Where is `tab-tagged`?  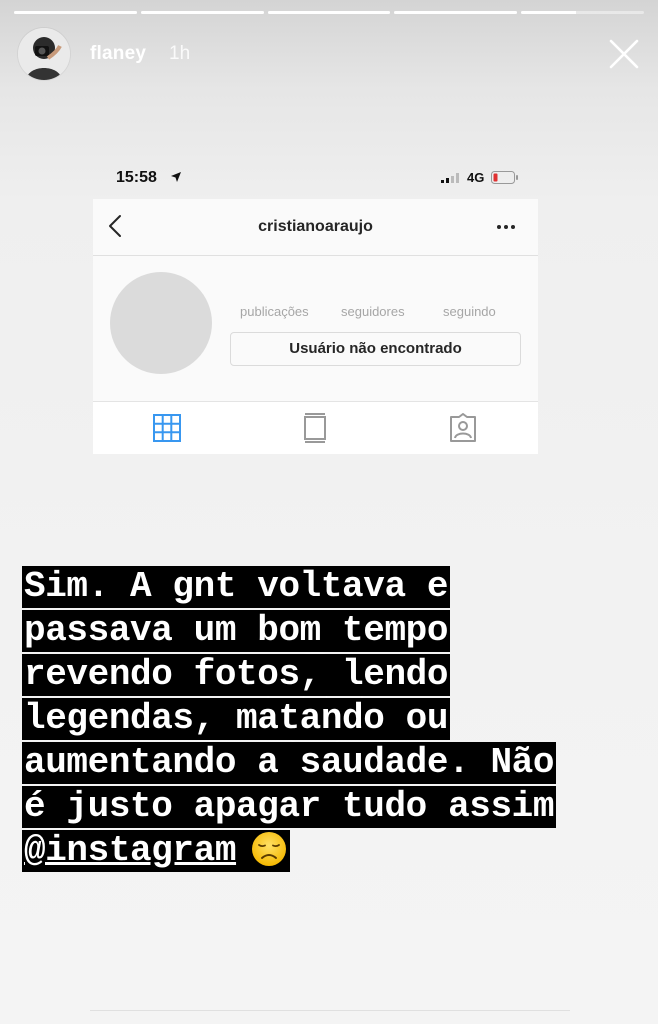 tab-tagged is located at coordinates (463, 428).